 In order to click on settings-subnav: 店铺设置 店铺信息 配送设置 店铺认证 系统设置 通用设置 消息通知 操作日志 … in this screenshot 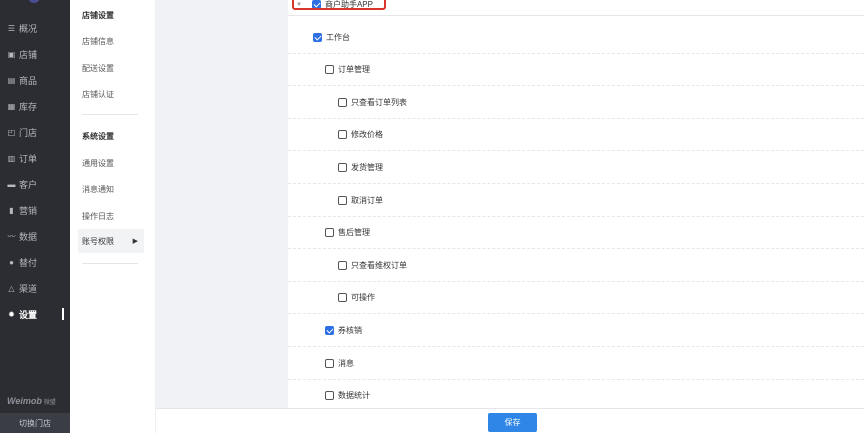, I will do `click(113, 216)`.